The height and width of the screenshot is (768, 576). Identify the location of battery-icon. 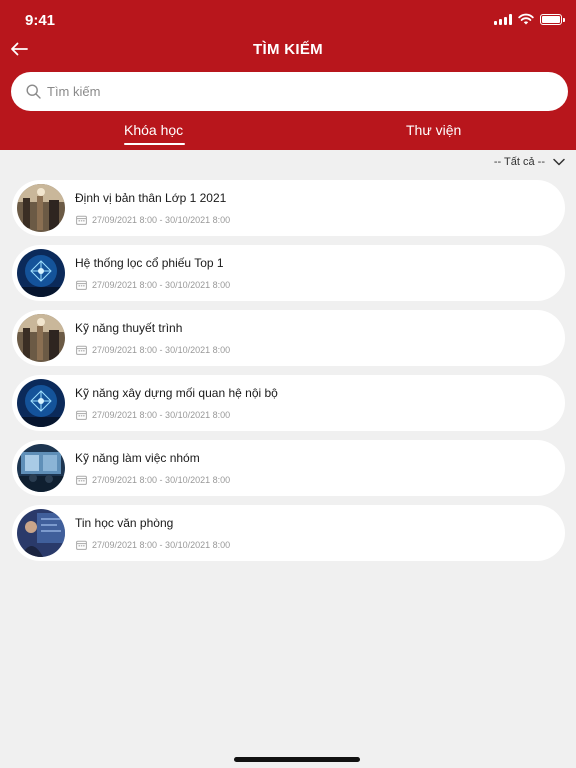
(552, 19).